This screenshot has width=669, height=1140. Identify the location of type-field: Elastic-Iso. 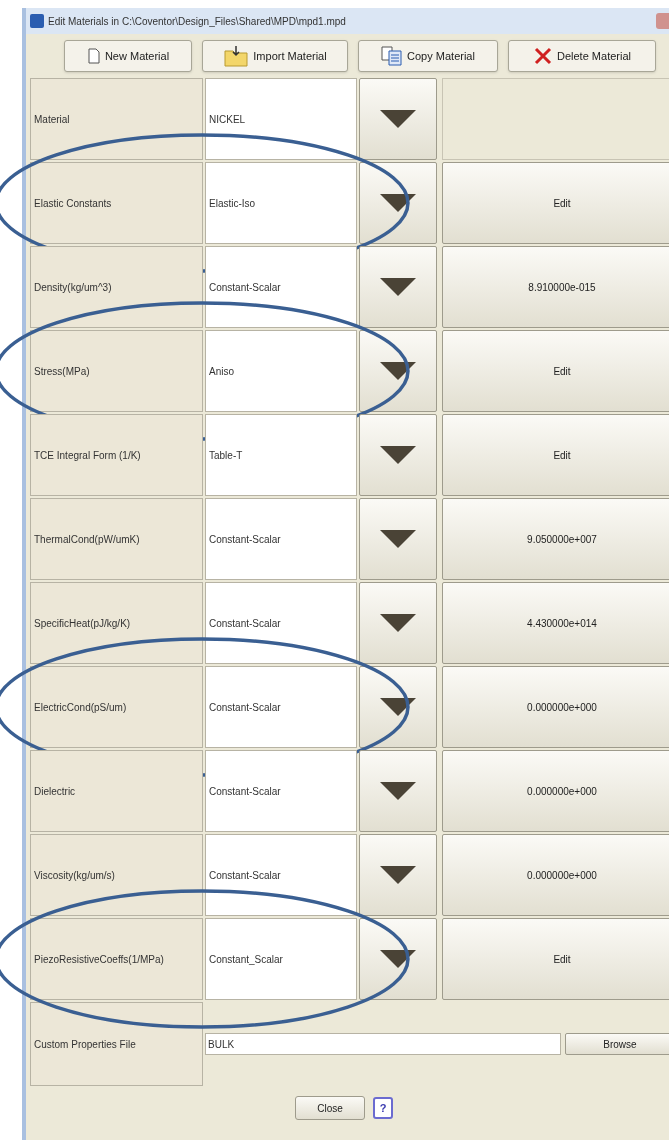
(281, 203).